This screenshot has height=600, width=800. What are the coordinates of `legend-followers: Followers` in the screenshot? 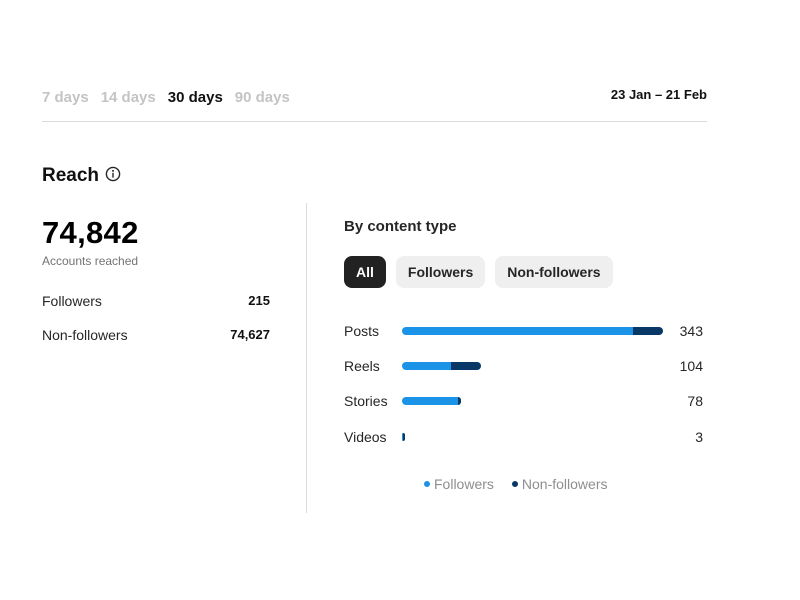 It's located at (459, 484).